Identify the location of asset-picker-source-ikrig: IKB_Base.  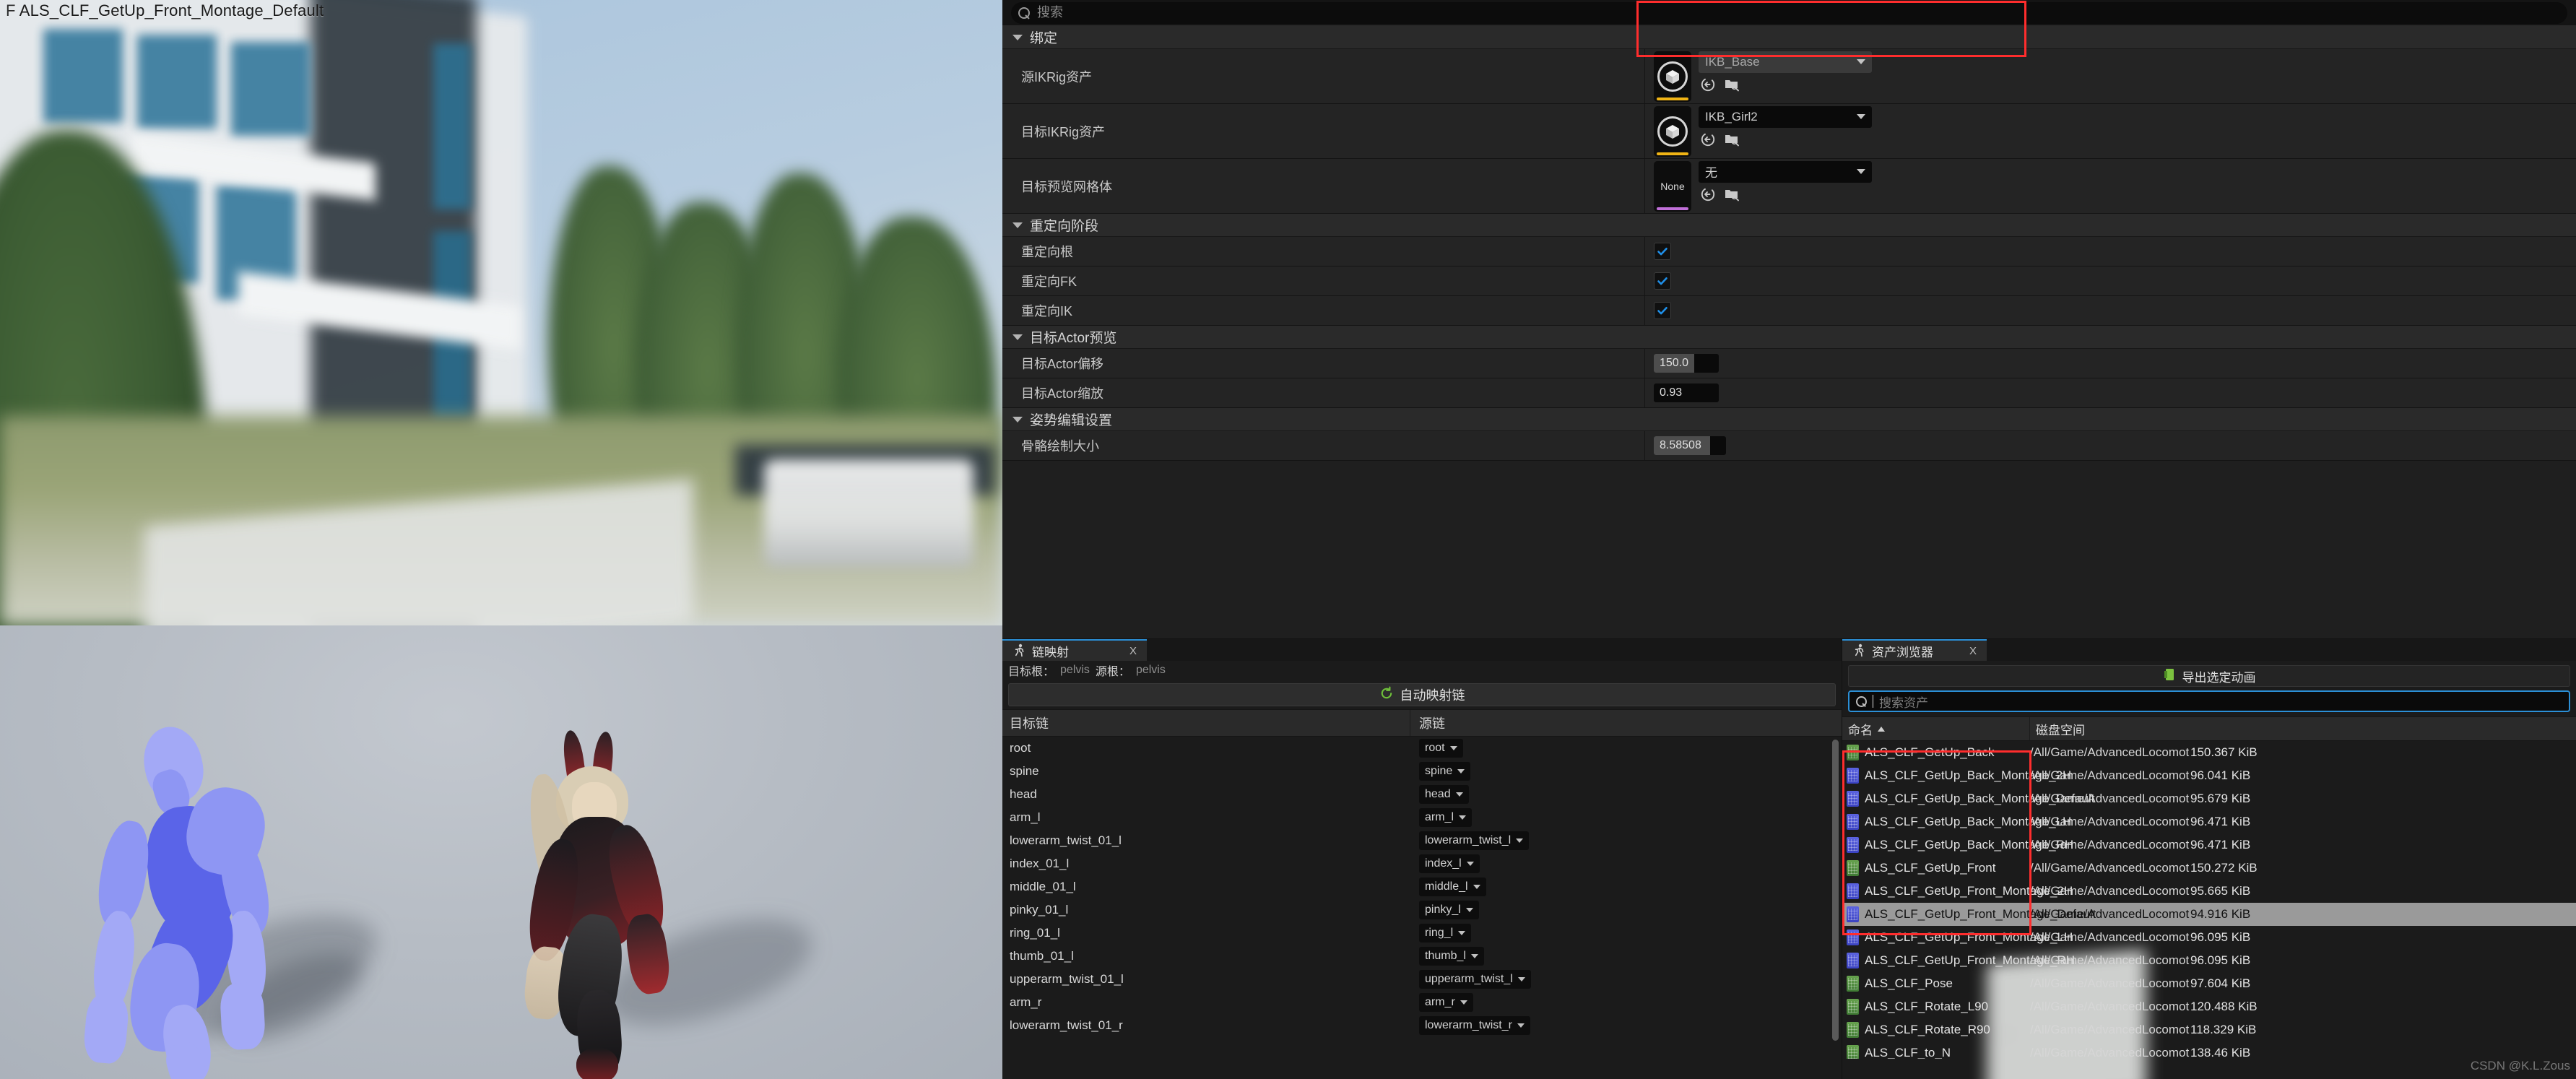
(1763, 77).